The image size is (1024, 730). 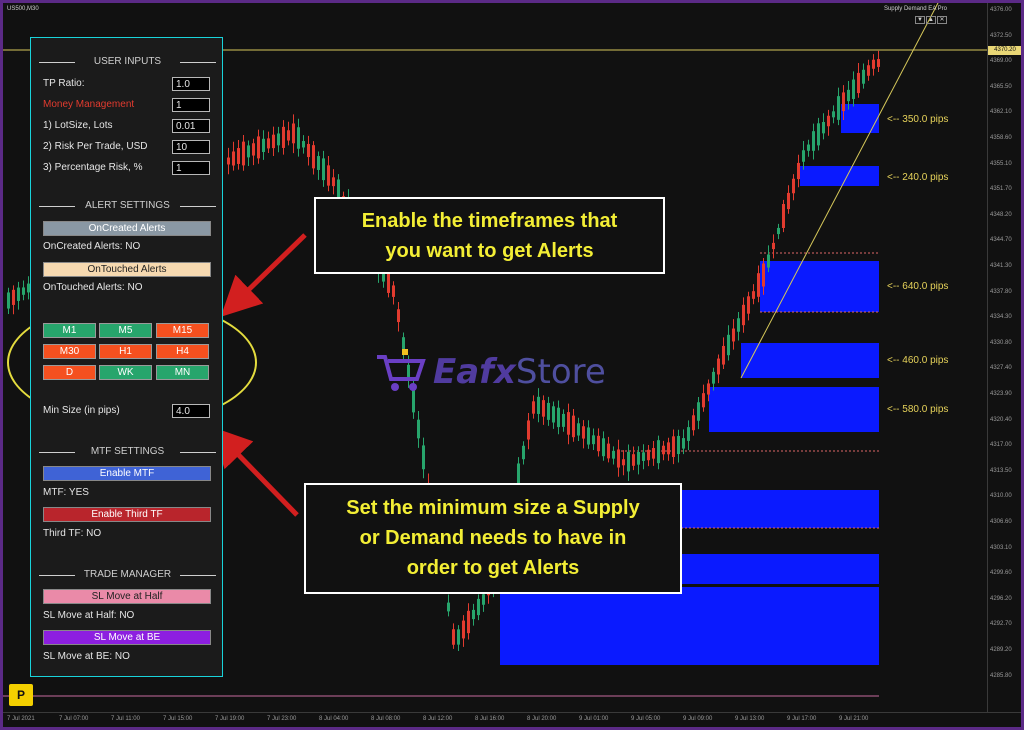 What do you see at coordinates (78, 125) in the screenshot?
I see `lotsize-label: 1) LotSize, Lots` at bounding box center [78, 125].